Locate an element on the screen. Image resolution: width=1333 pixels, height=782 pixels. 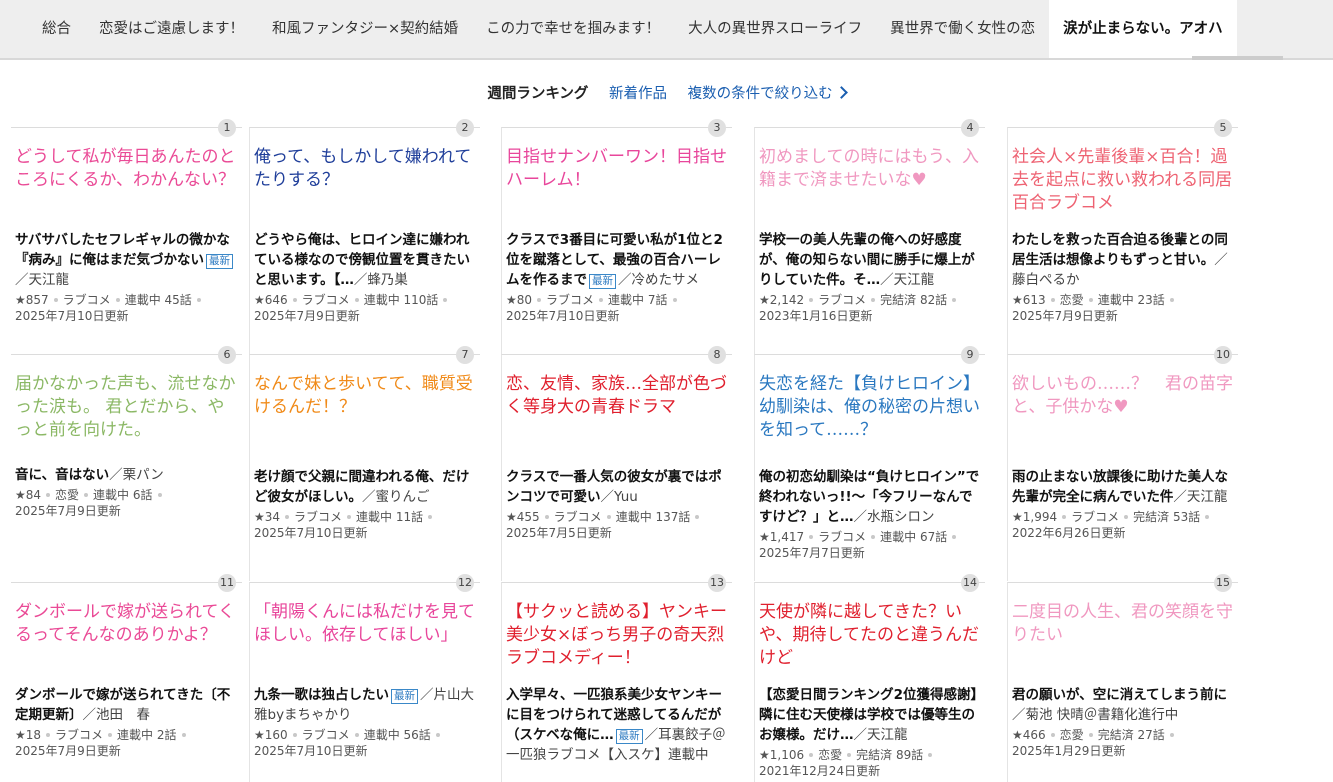
catchphrase: 目指せナンバーワン！目指せハーレム！ is located at coordinates (617, 169).